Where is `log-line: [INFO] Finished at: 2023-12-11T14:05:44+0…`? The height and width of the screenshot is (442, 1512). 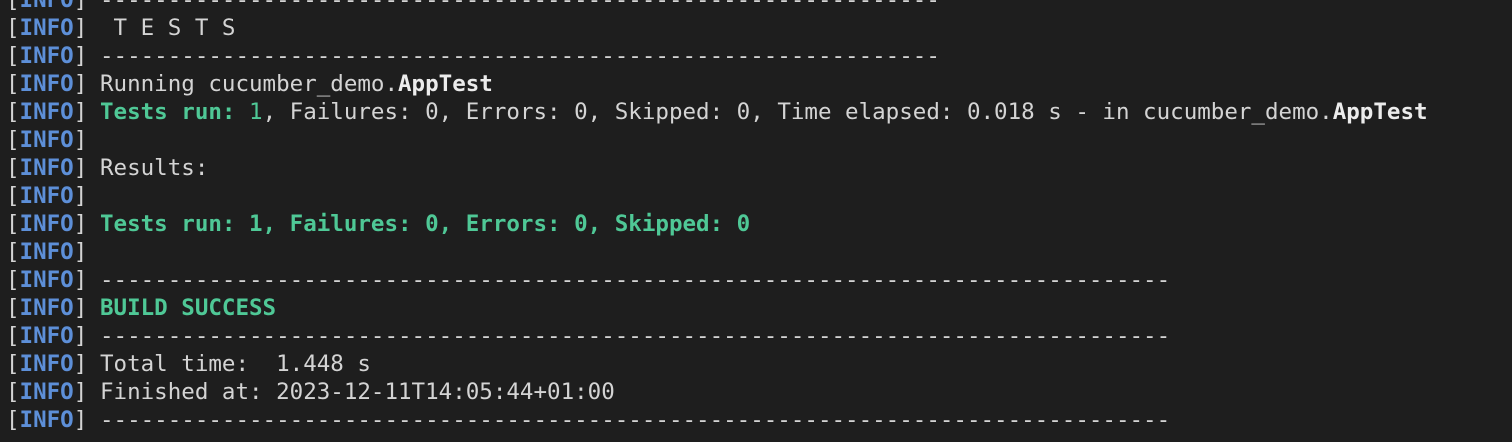 log-line: [INFO] Finished at: 2023-12-11T14:05:44+0… is located at coordinates (756, 392).